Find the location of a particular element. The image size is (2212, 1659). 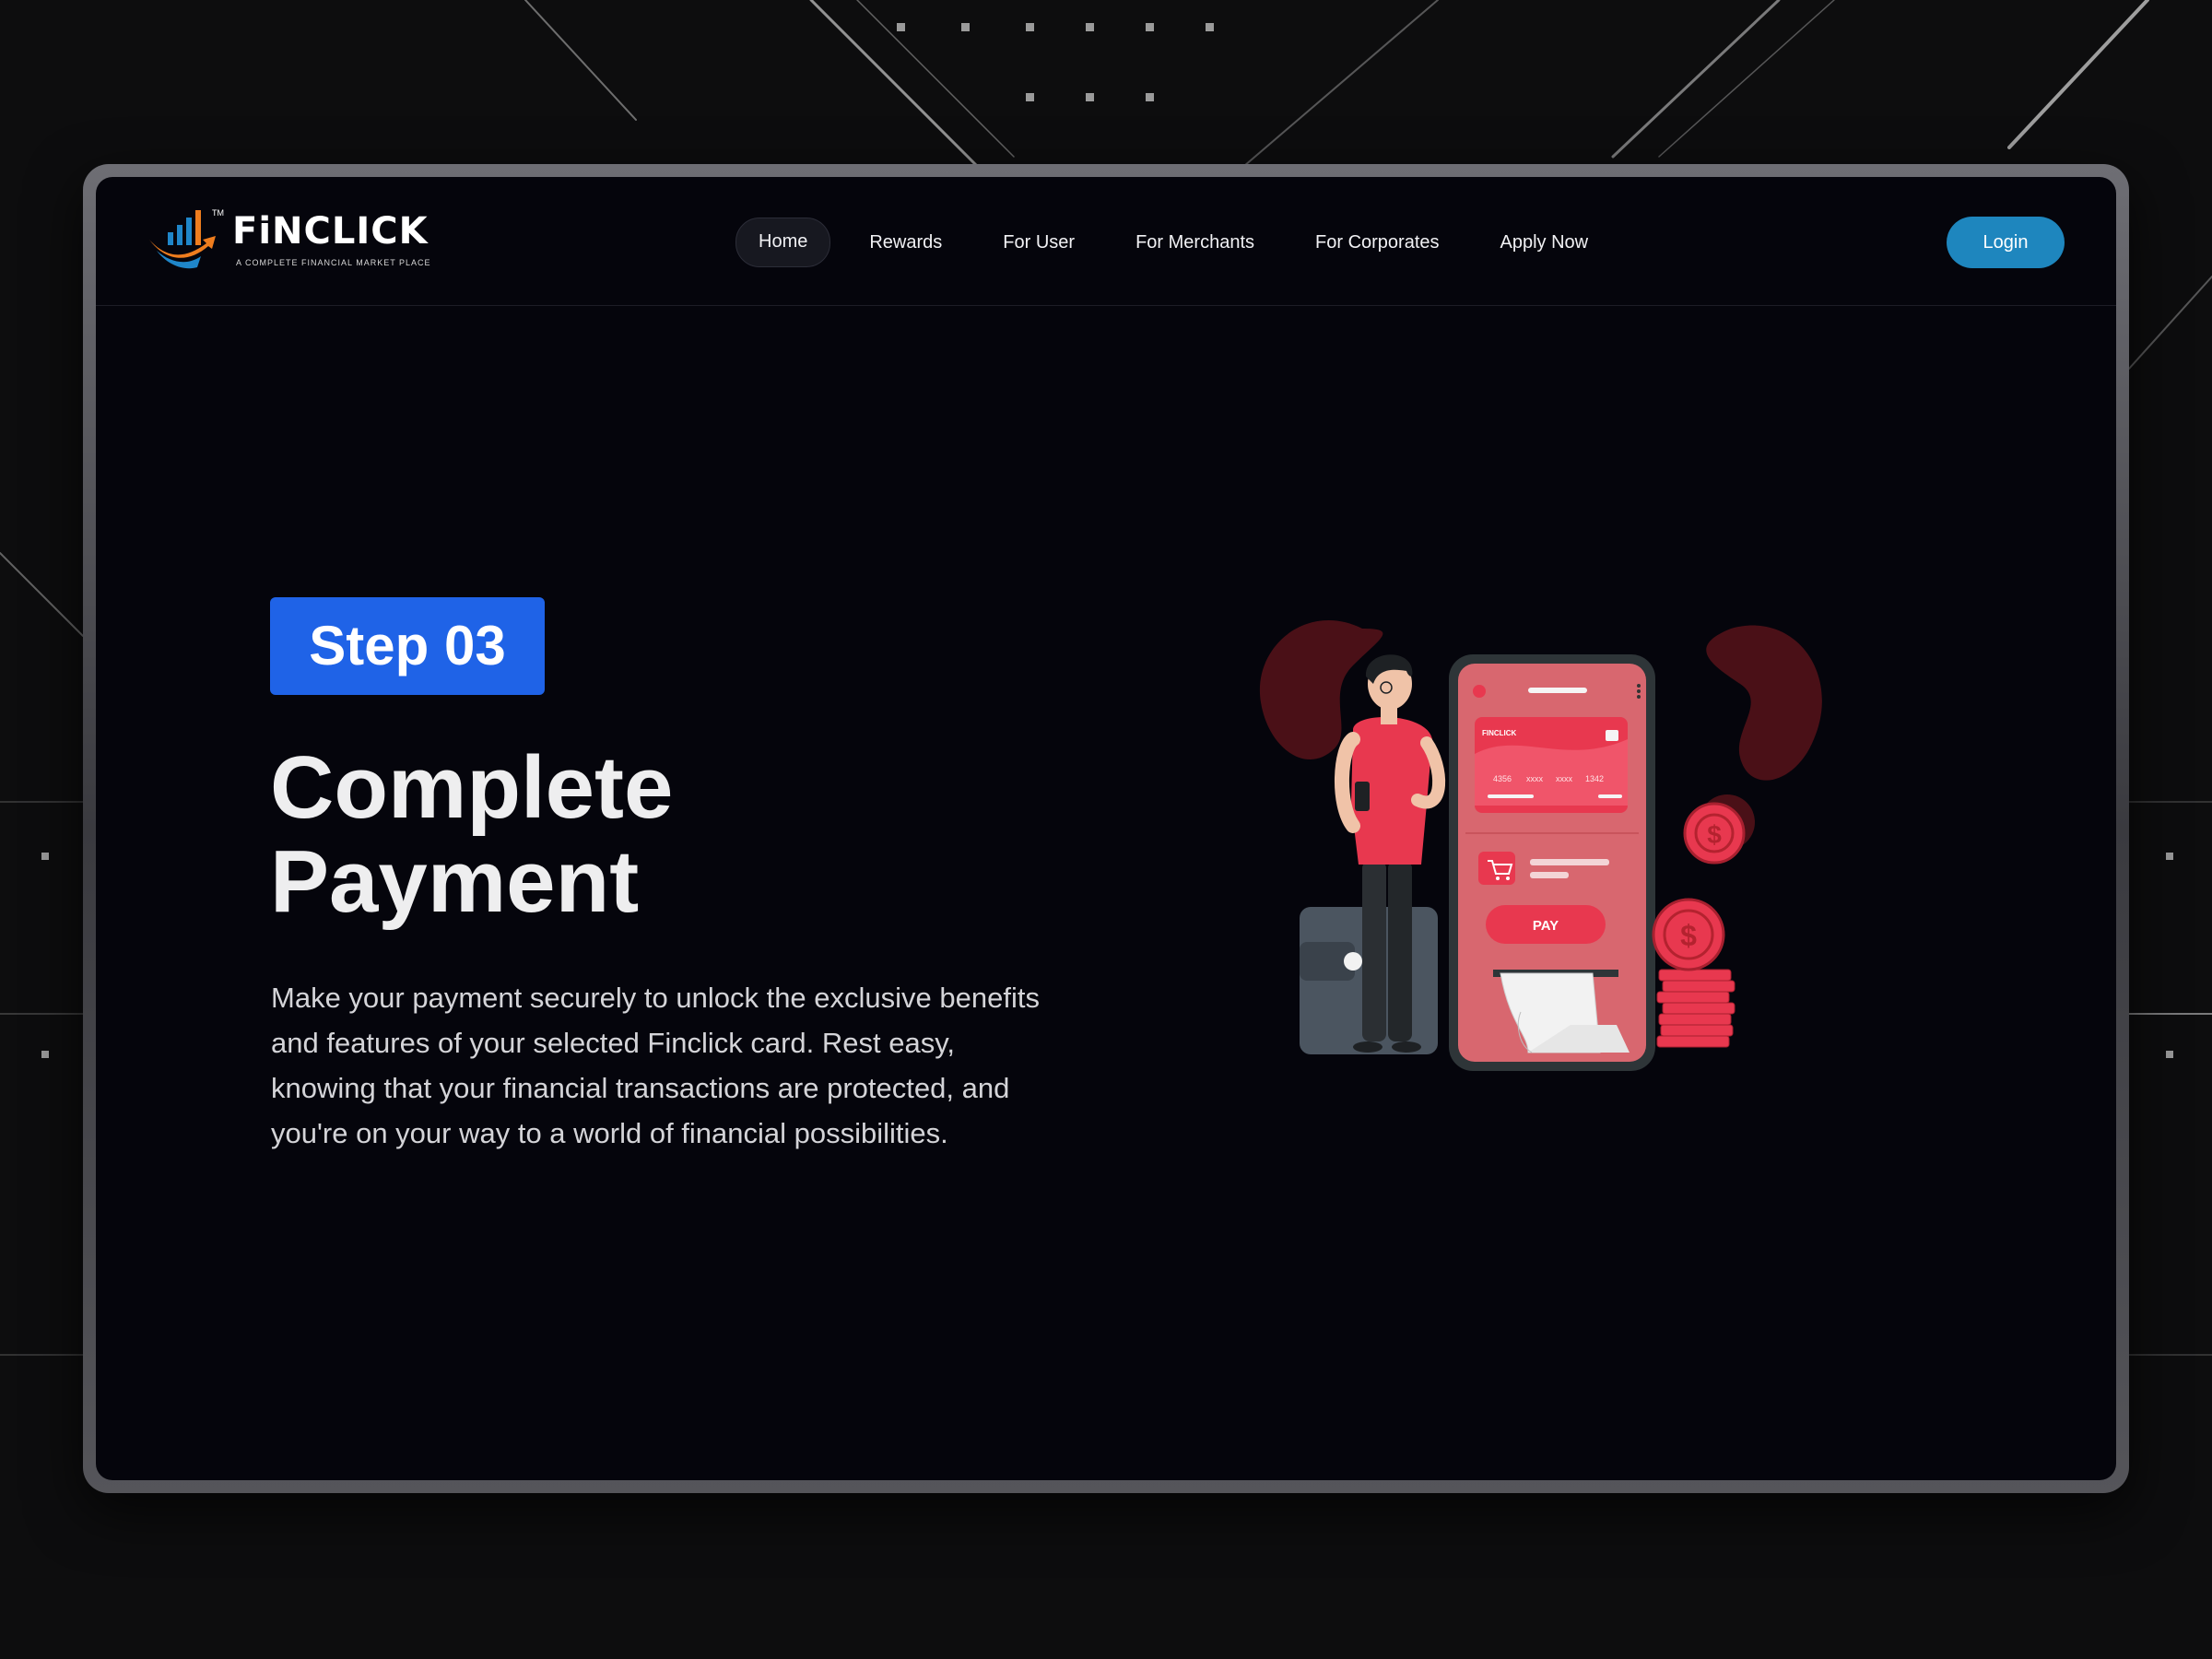

payment-illustration: FINCLICK 4356 xxxx xxxx 1342 PAY $ $ is located at coordinates (1540, 845).